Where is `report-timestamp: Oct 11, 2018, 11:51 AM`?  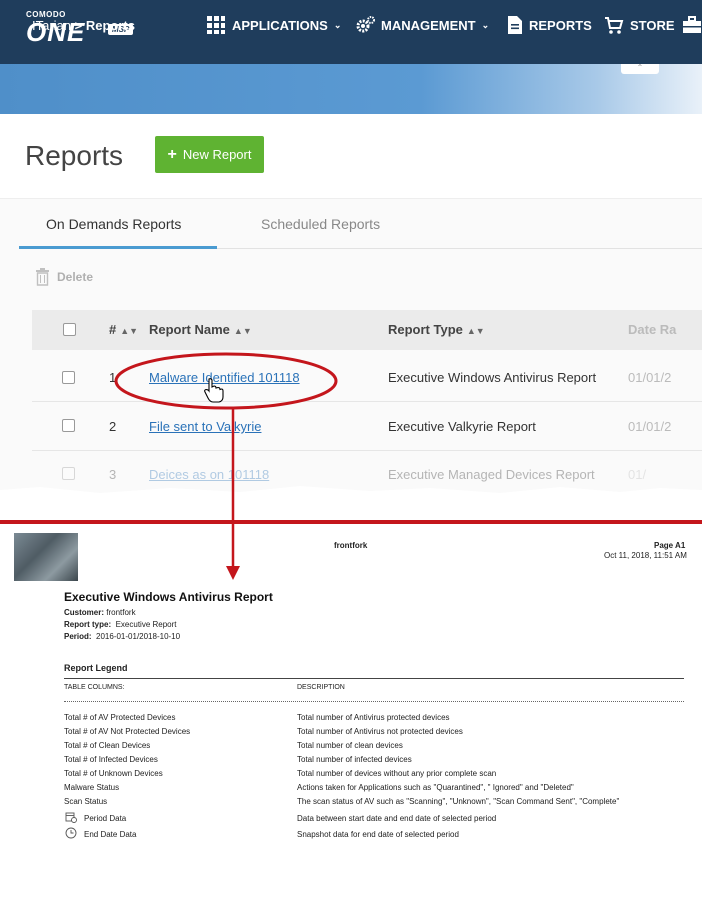
report-timestamp: Oct 11, 2018, 11:51 AM is located at coordinates (645, 555).